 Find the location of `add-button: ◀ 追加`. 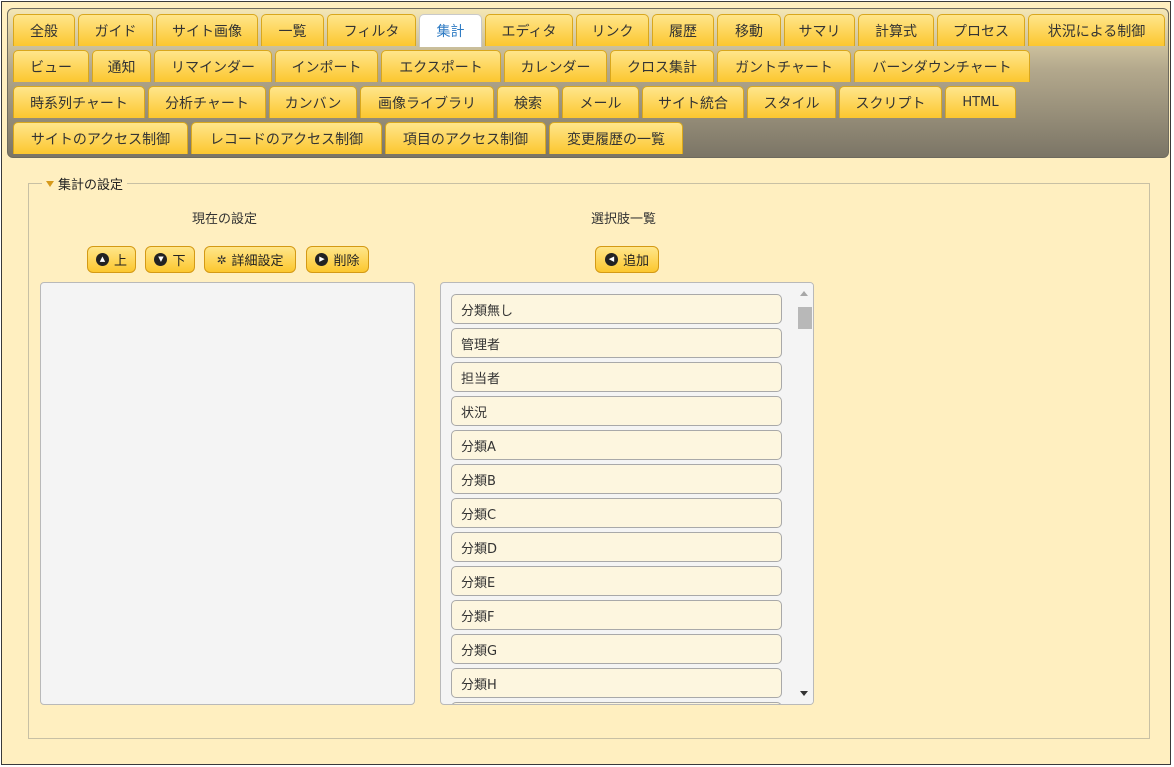

add-button: ◀ 追加 is located at coordinates (627, 259).